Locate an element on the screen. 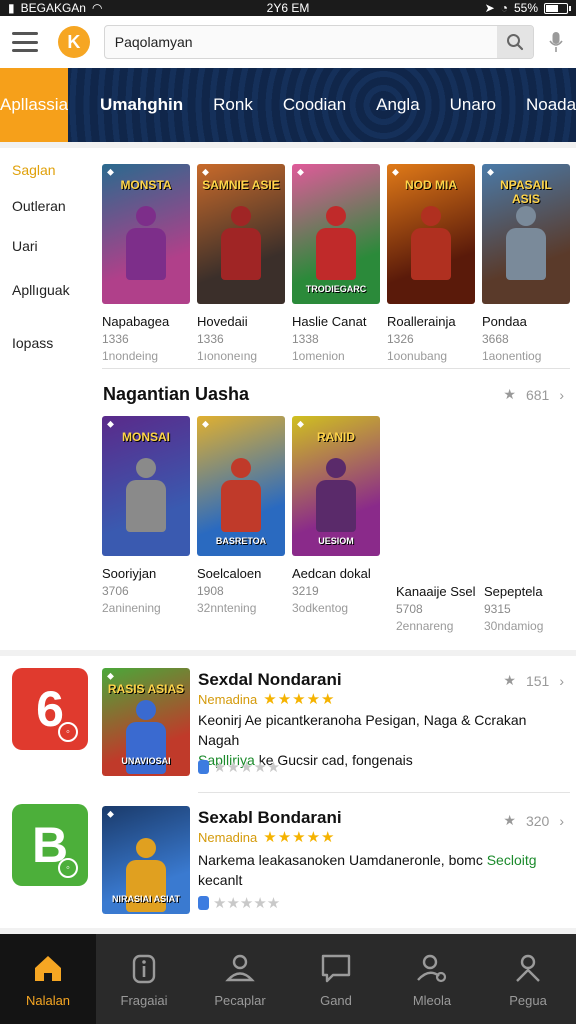  game-card: Sepeptela 9315 30ndamiog is located at coordinates (528, 603).